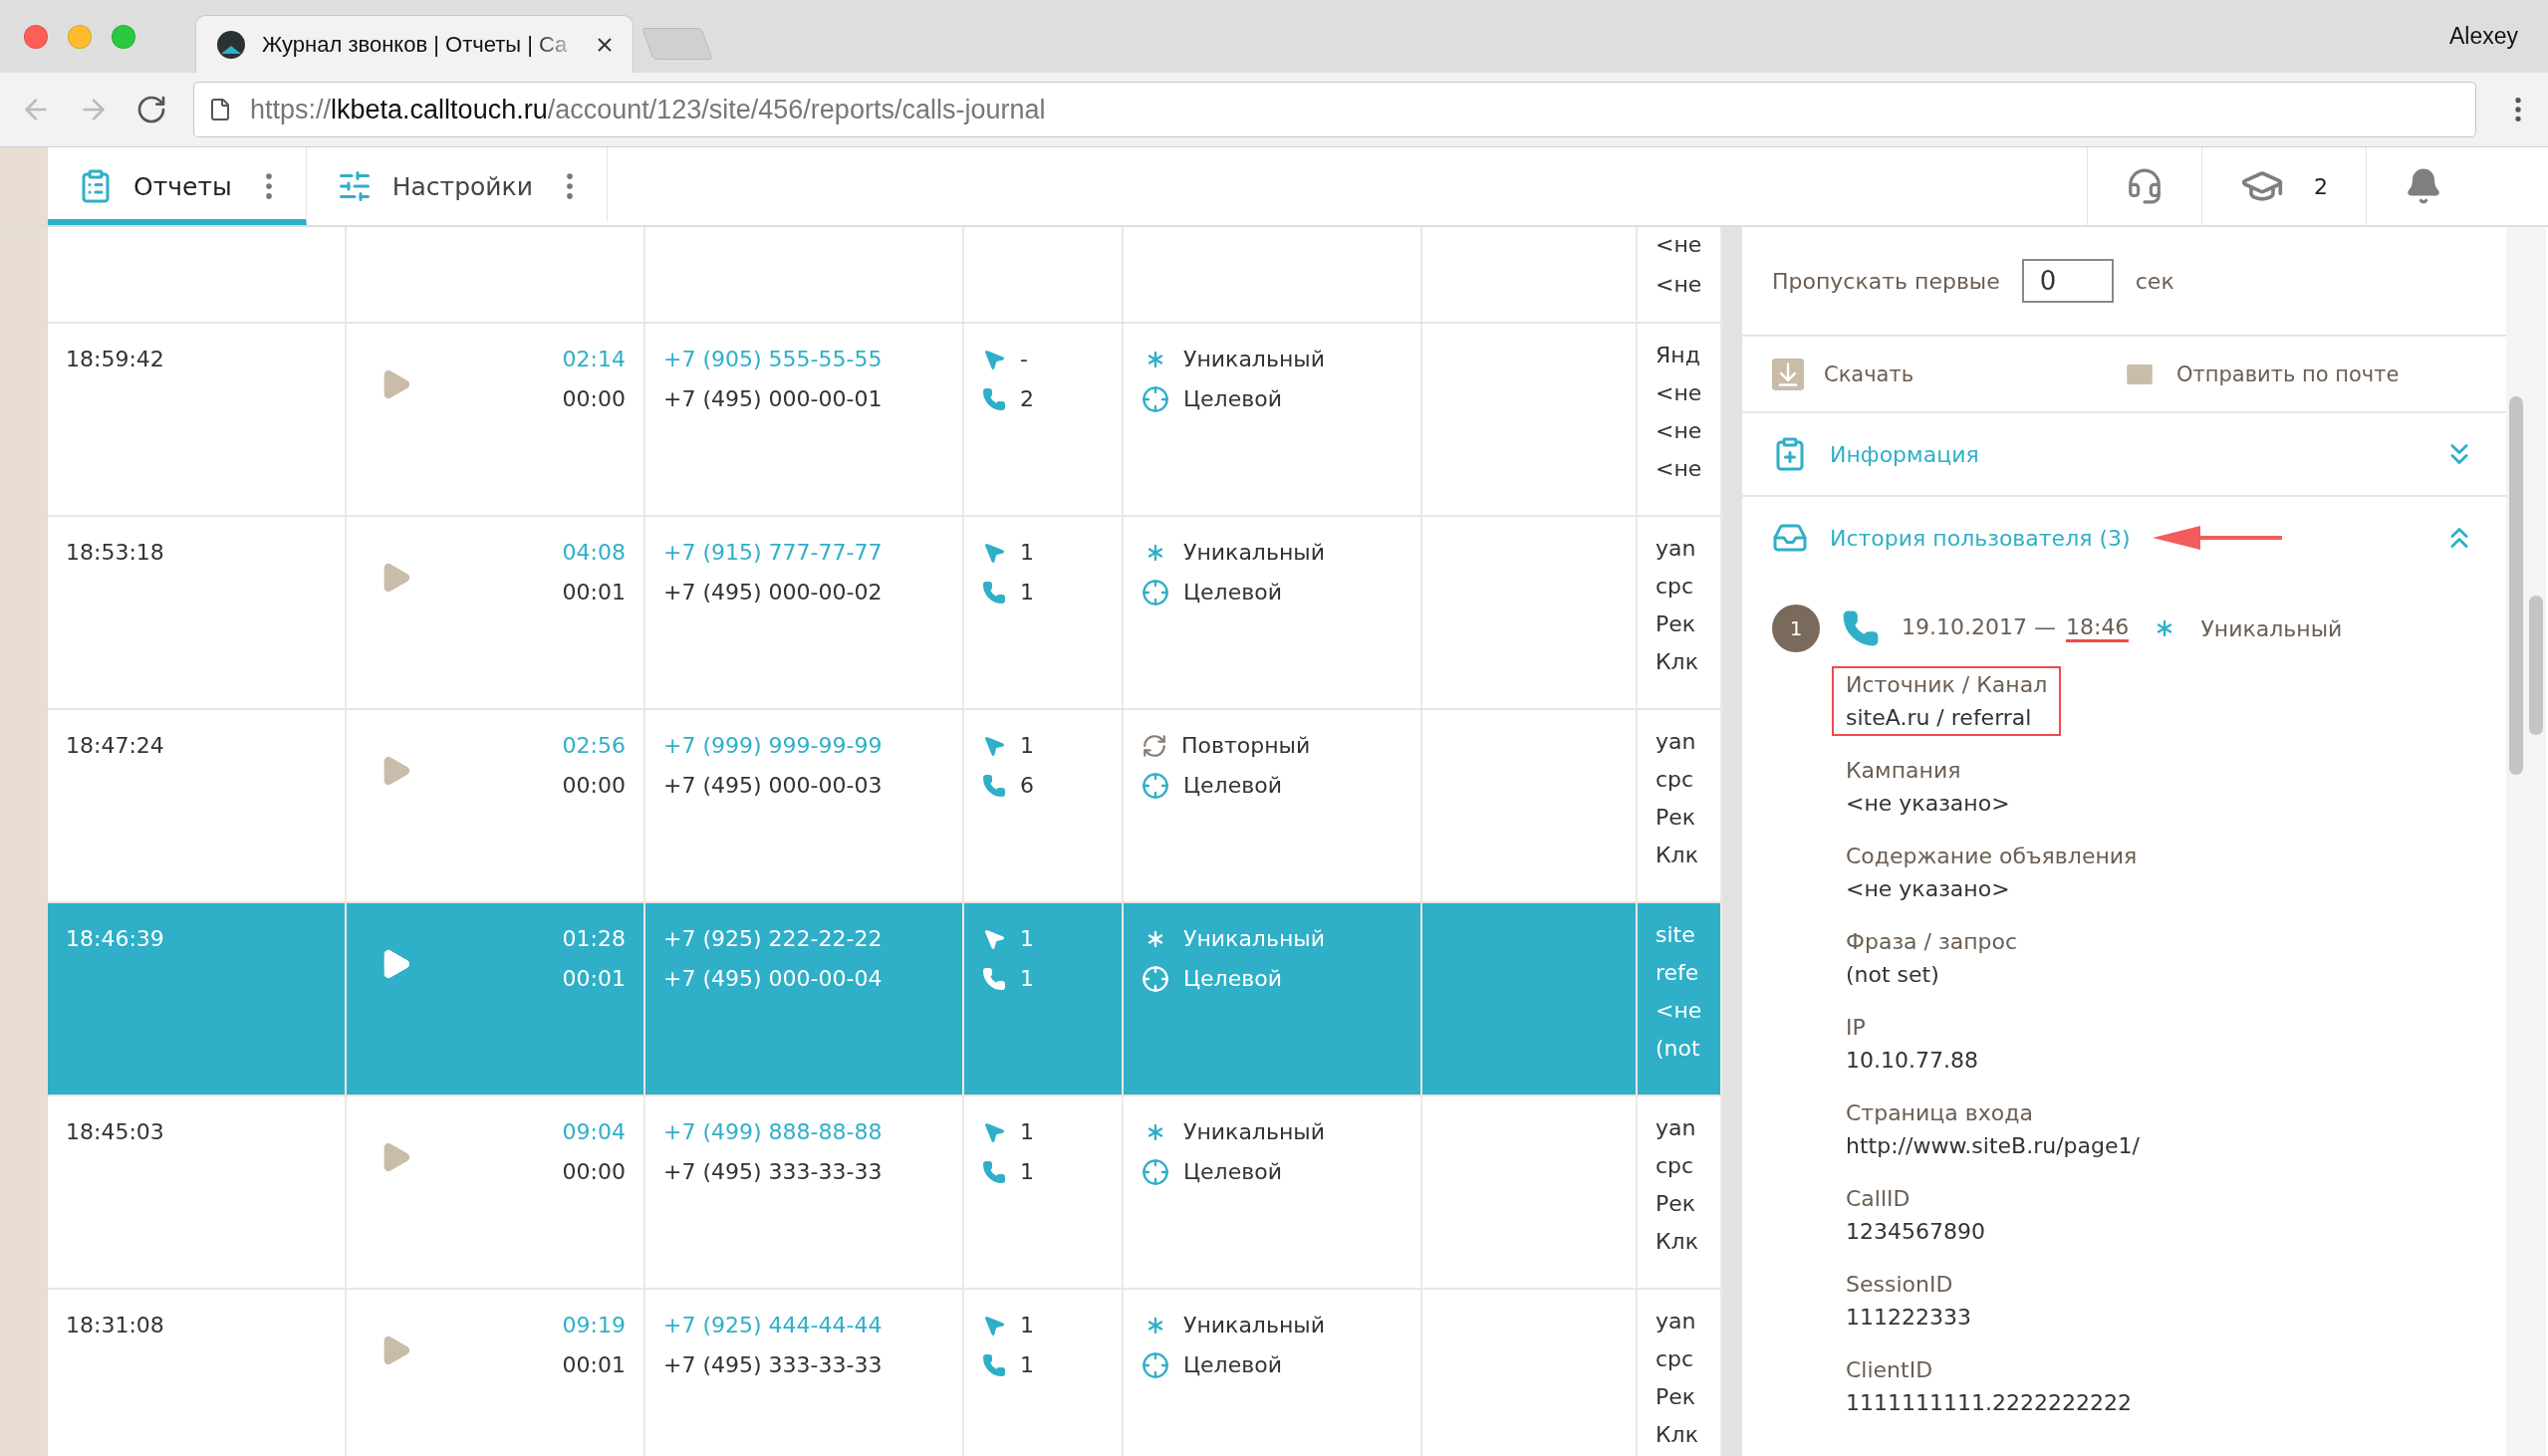 The width and height of the screenshot is (2548, 1456). I want to click on entry-number: 1, so click(1796, 628).